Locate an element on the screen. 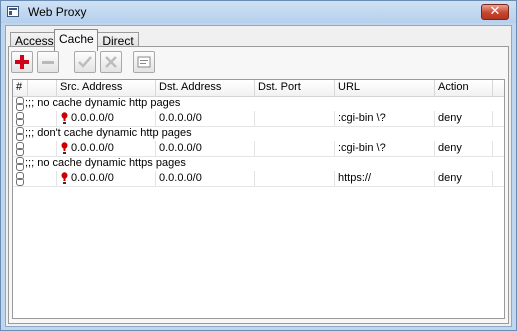 Image resolution: width=517 pixels, height=331 pixels. col-url: URL is located at coordinates (385, 88).